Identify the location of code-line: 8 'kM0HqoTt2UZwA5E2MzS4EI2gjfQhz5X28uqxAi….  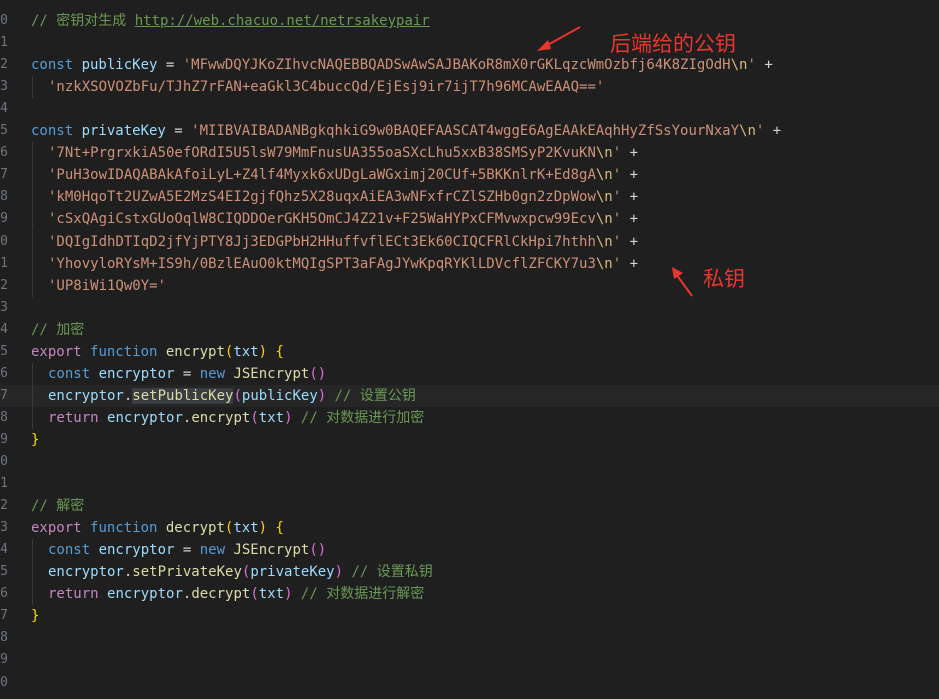
(469, 197).